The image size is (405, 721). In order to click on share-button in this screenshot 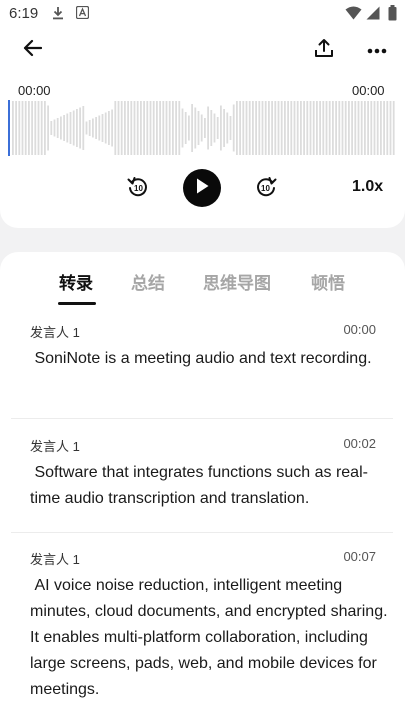, I will do `click(324, 50)`.